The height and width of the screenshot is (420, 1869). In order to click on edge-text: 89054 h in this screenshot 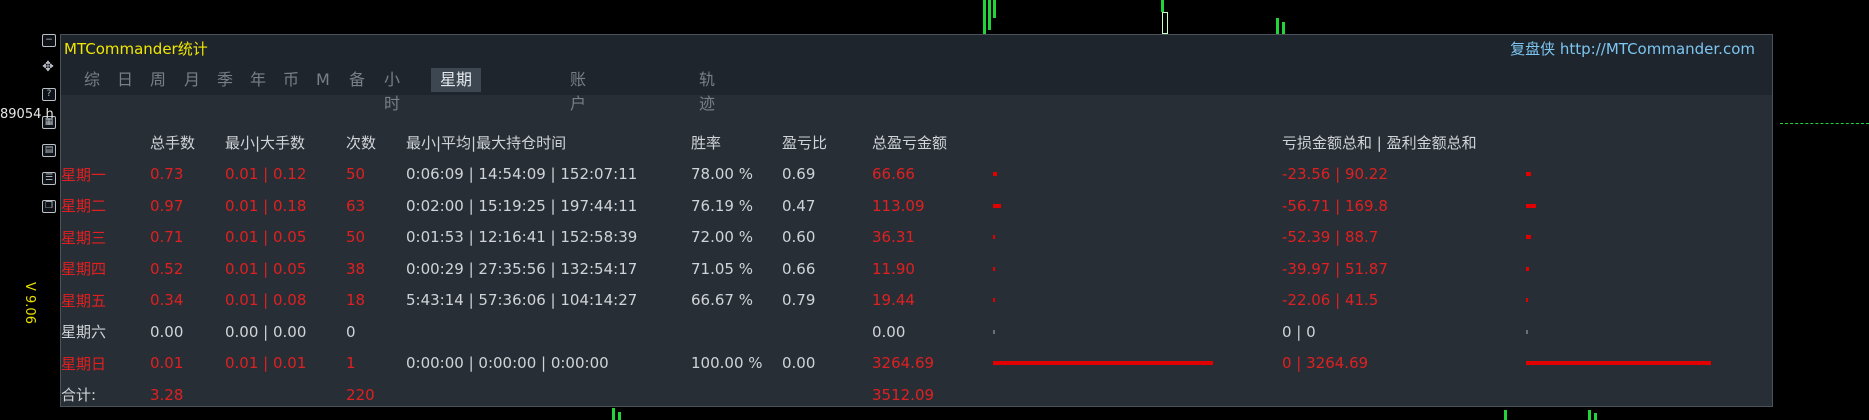, I will do `click(27, 114)`.